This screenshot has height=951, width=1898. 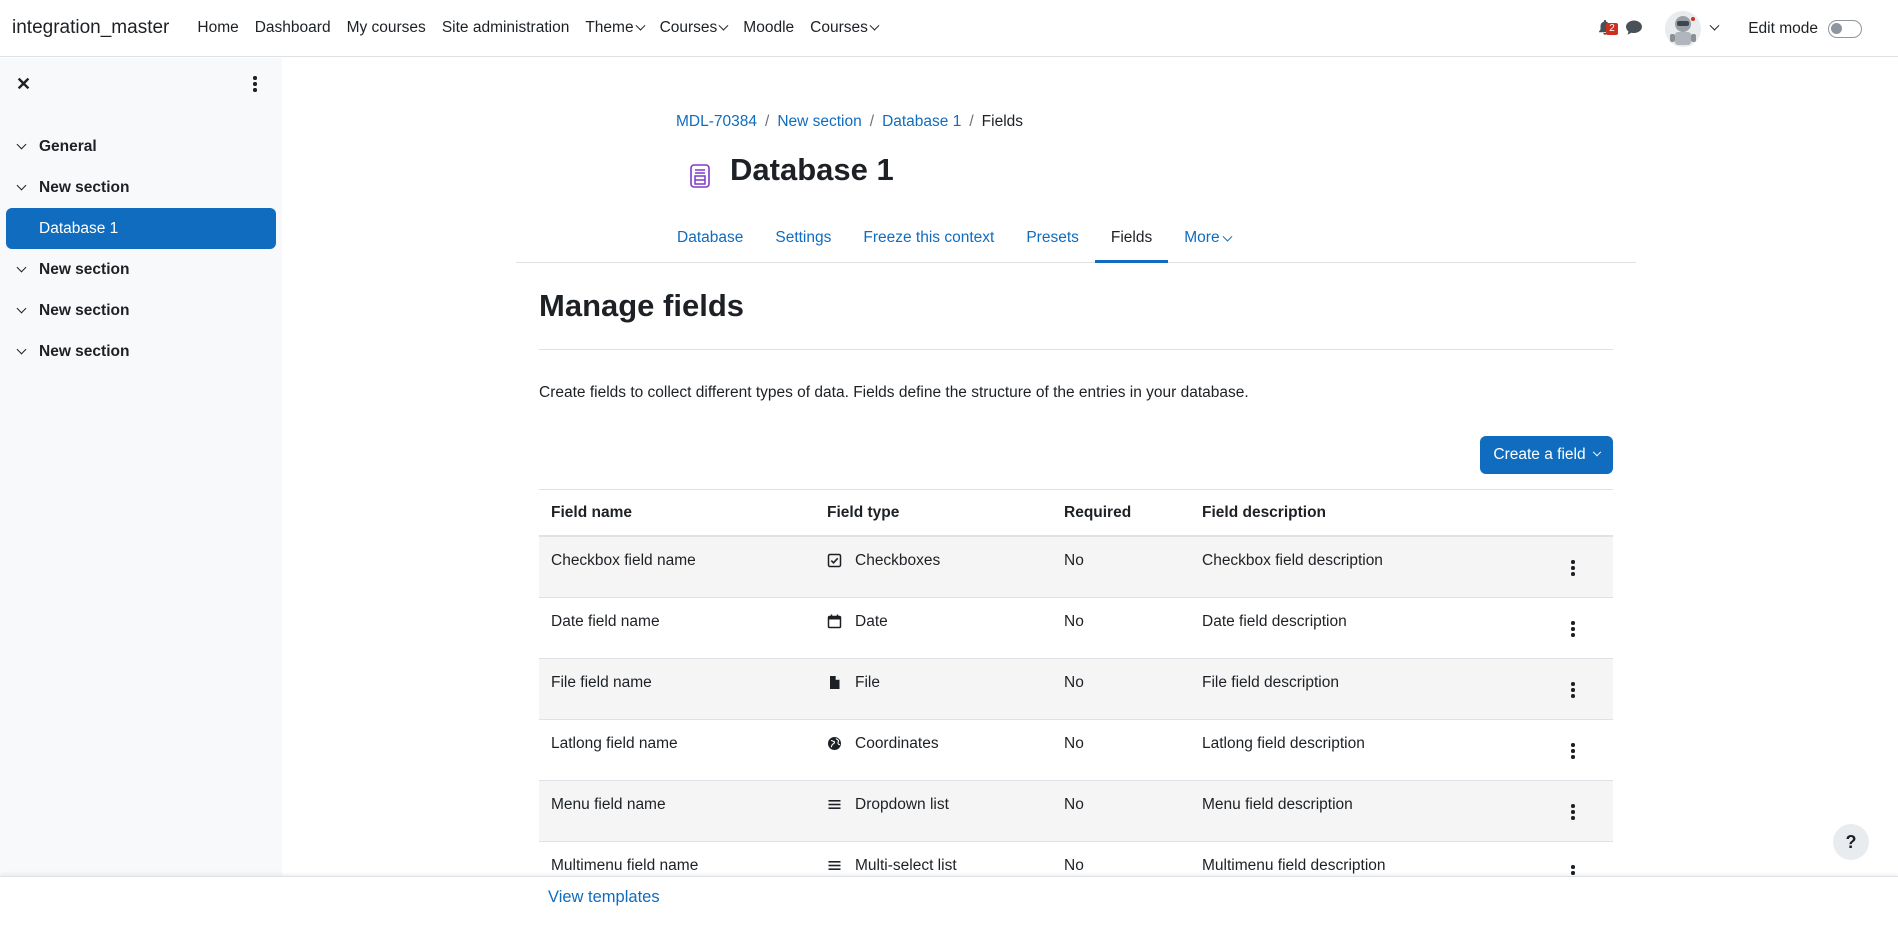 I want to click on tab-freeze-this-context: Freeze this context, so click(x=928, y=237).